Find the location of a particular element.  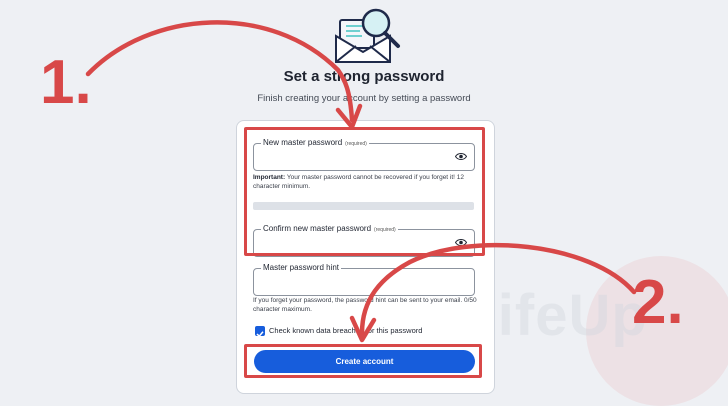

step-number-1: 1. is located at coordinates (66, 82).